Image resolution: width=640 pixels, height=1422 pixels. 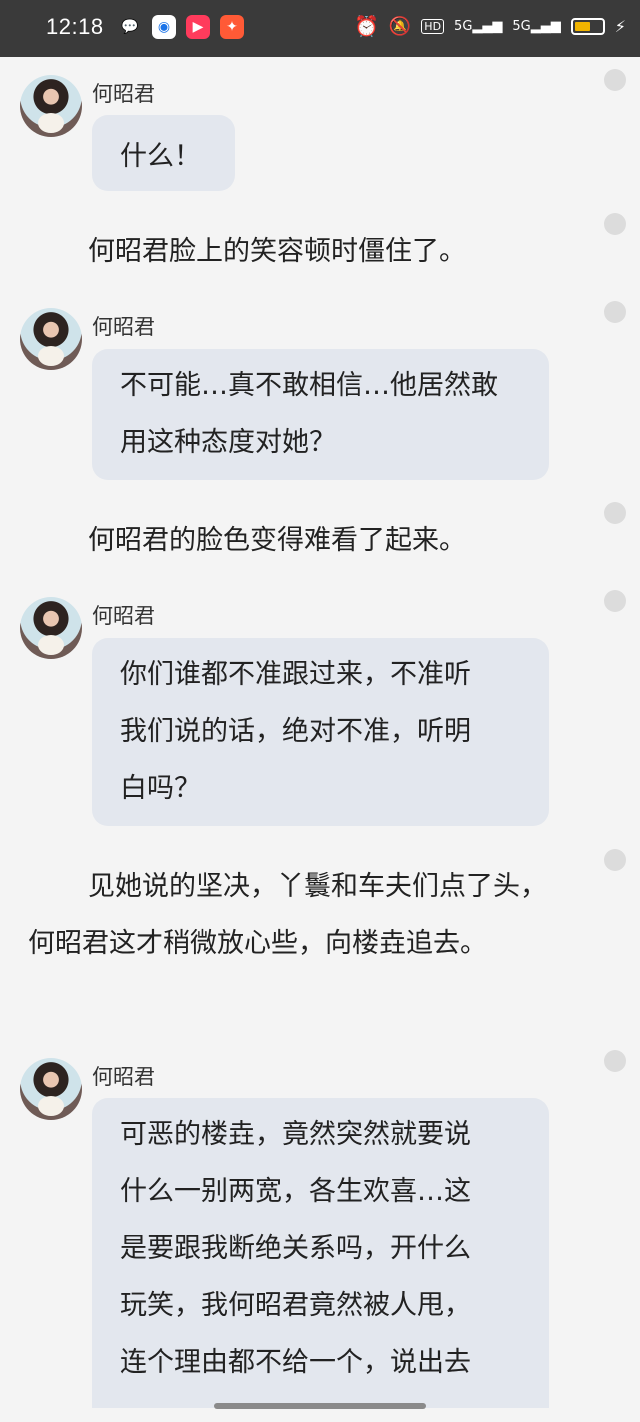 I want to click on chat-bubble: 不可能…真不敢相信…他居然敢 用这种态度对她？, so click(x=320, y=414).